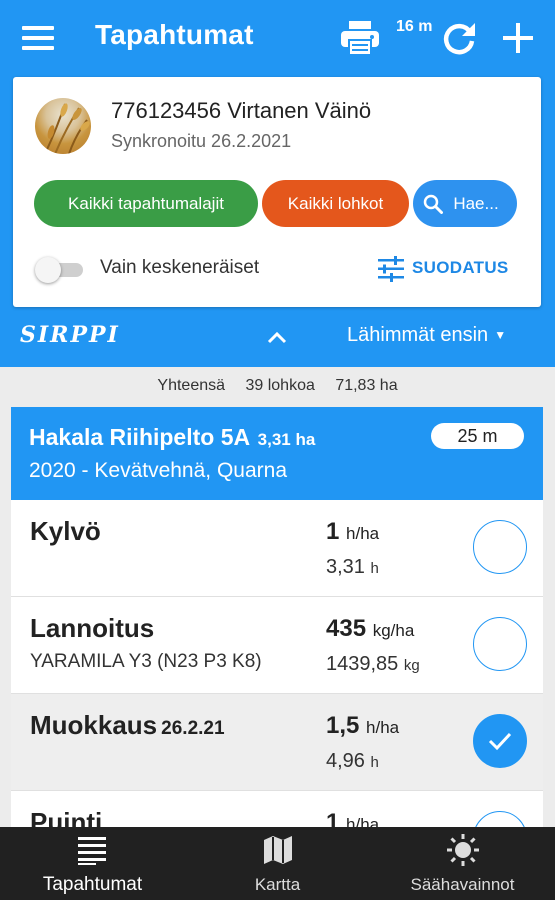 The height and width of the screenshot is (900, 555). I want to click on only-unfinished-label: Vain keskeneräiset, so click(180, 267).